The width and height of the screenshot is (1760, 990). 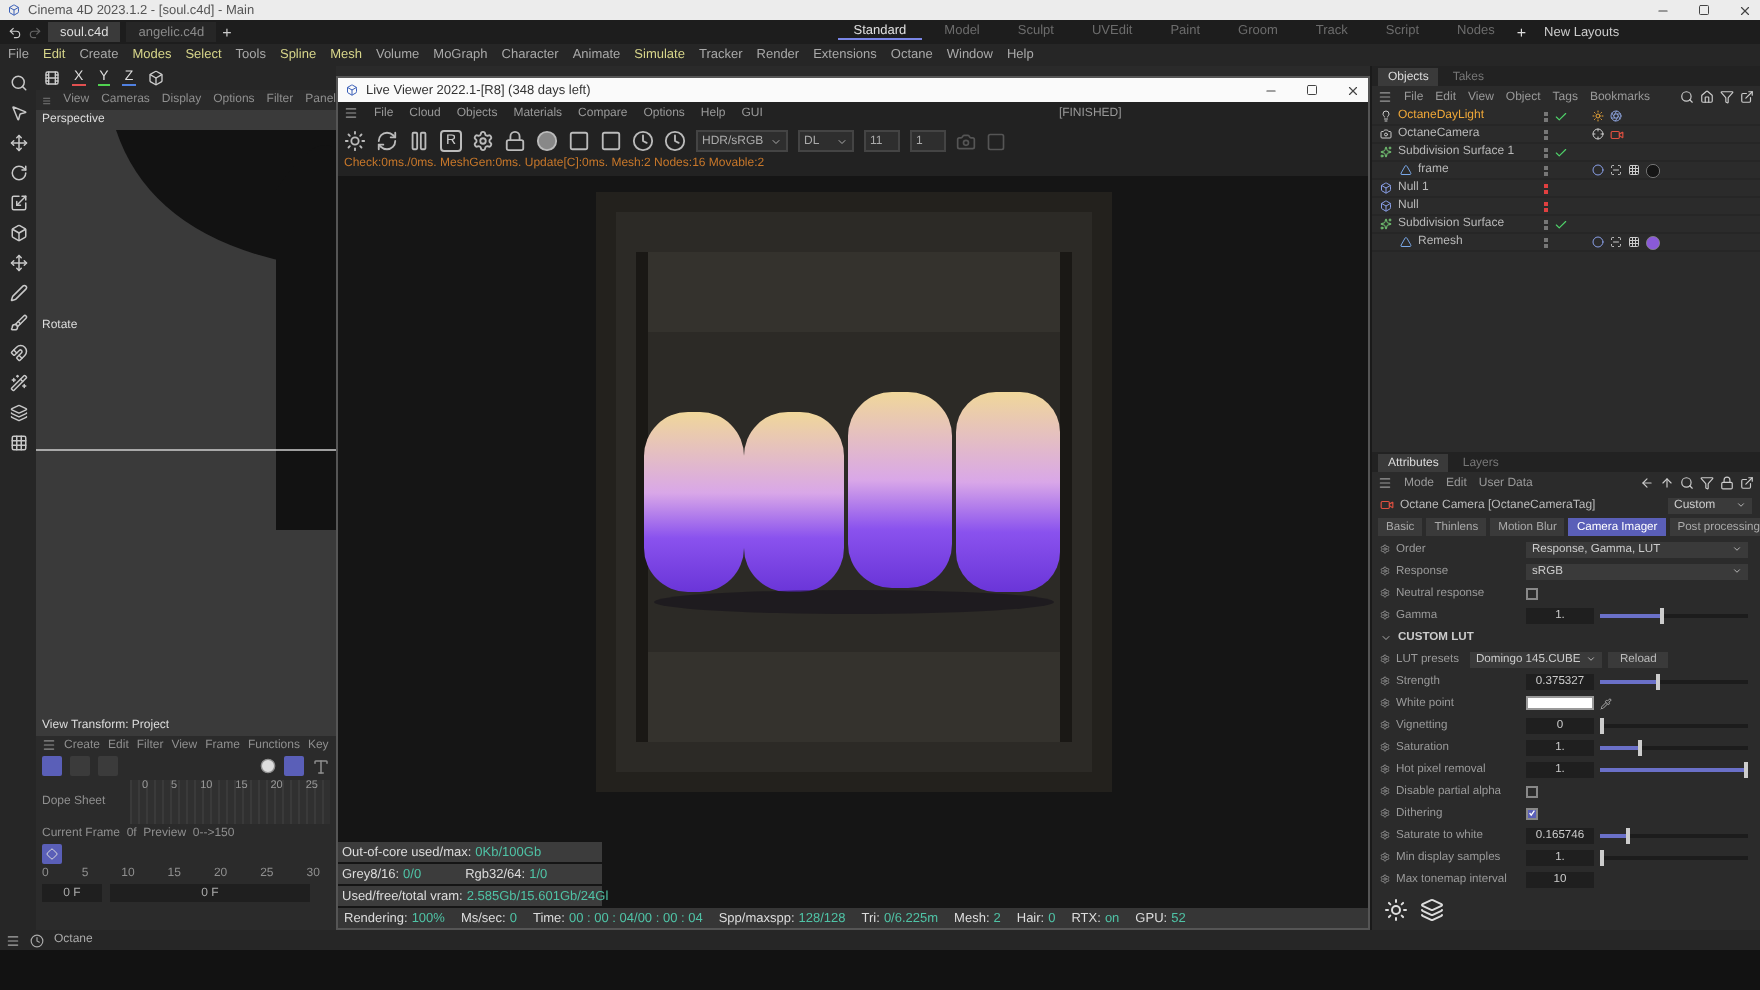 What do you see at coordinates (18, 233) in the screenshot?
I see `cube-icon` at bounding box center [18, 233].